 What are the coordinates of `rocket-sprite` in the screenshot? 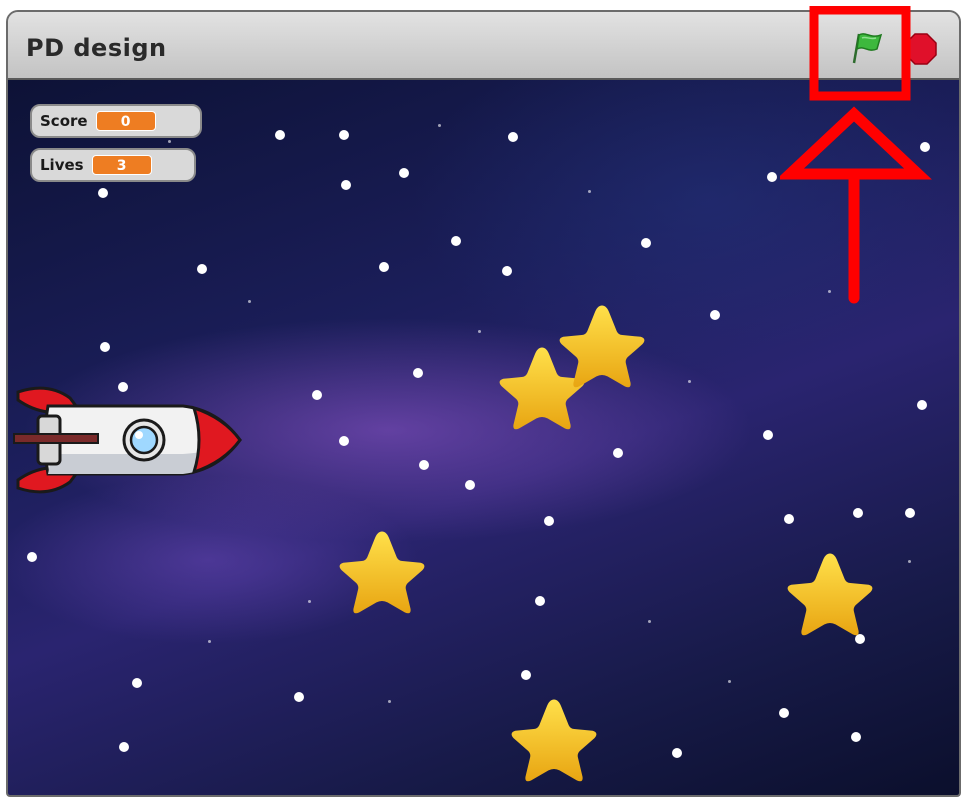 It's located at (127, 440).